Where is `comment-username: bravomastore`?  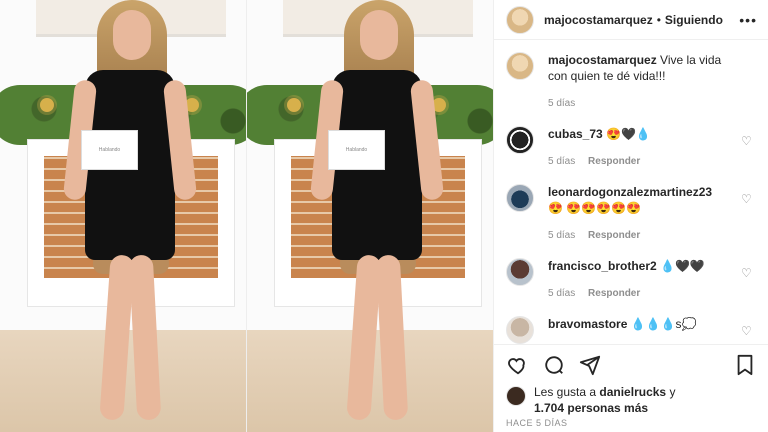 comment-username: bravomastore is located at coordinates (587, 324).